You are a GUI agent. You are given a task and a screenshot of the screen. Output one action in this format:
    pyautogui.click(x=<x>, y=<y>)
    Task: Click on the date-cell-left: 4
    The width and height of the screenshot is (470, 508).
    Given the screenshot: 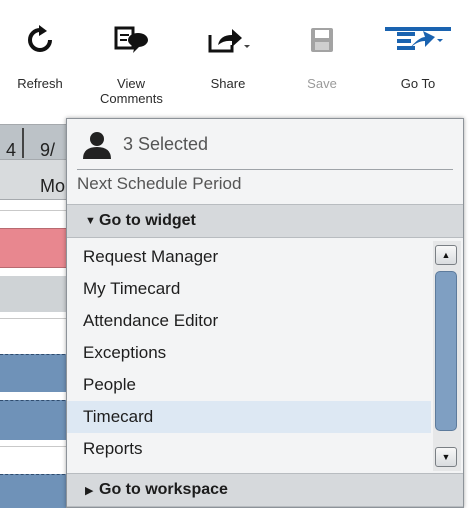 What is the action you would take?
    pyautogui.click(x=11, y=150)
    